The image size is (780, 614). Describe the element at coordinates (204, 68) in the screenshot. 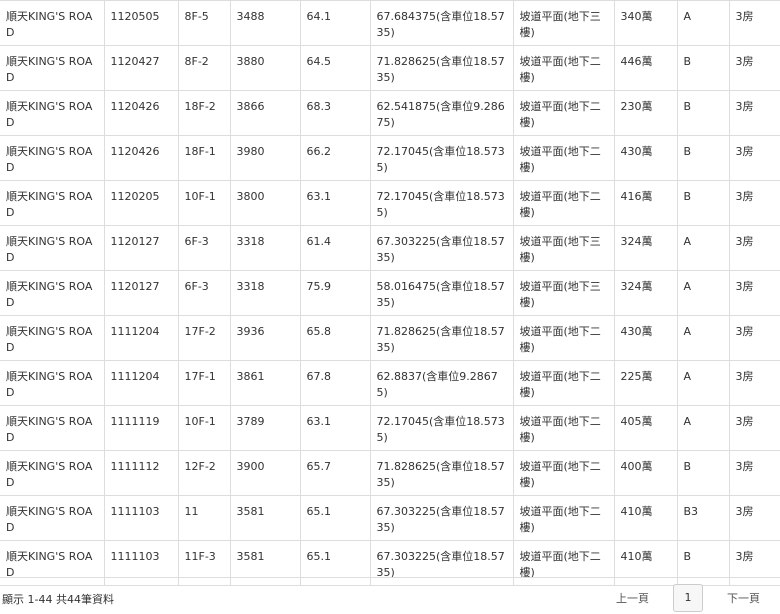

I see `floor-cell: 8F-2` at that location.